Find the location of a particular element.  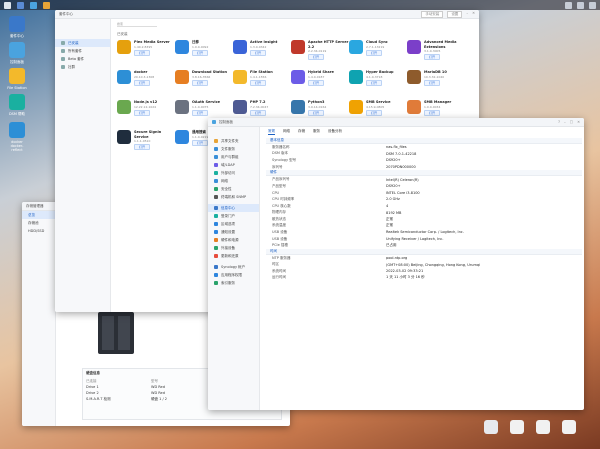

package-icon is located at coordinates (124, 47).